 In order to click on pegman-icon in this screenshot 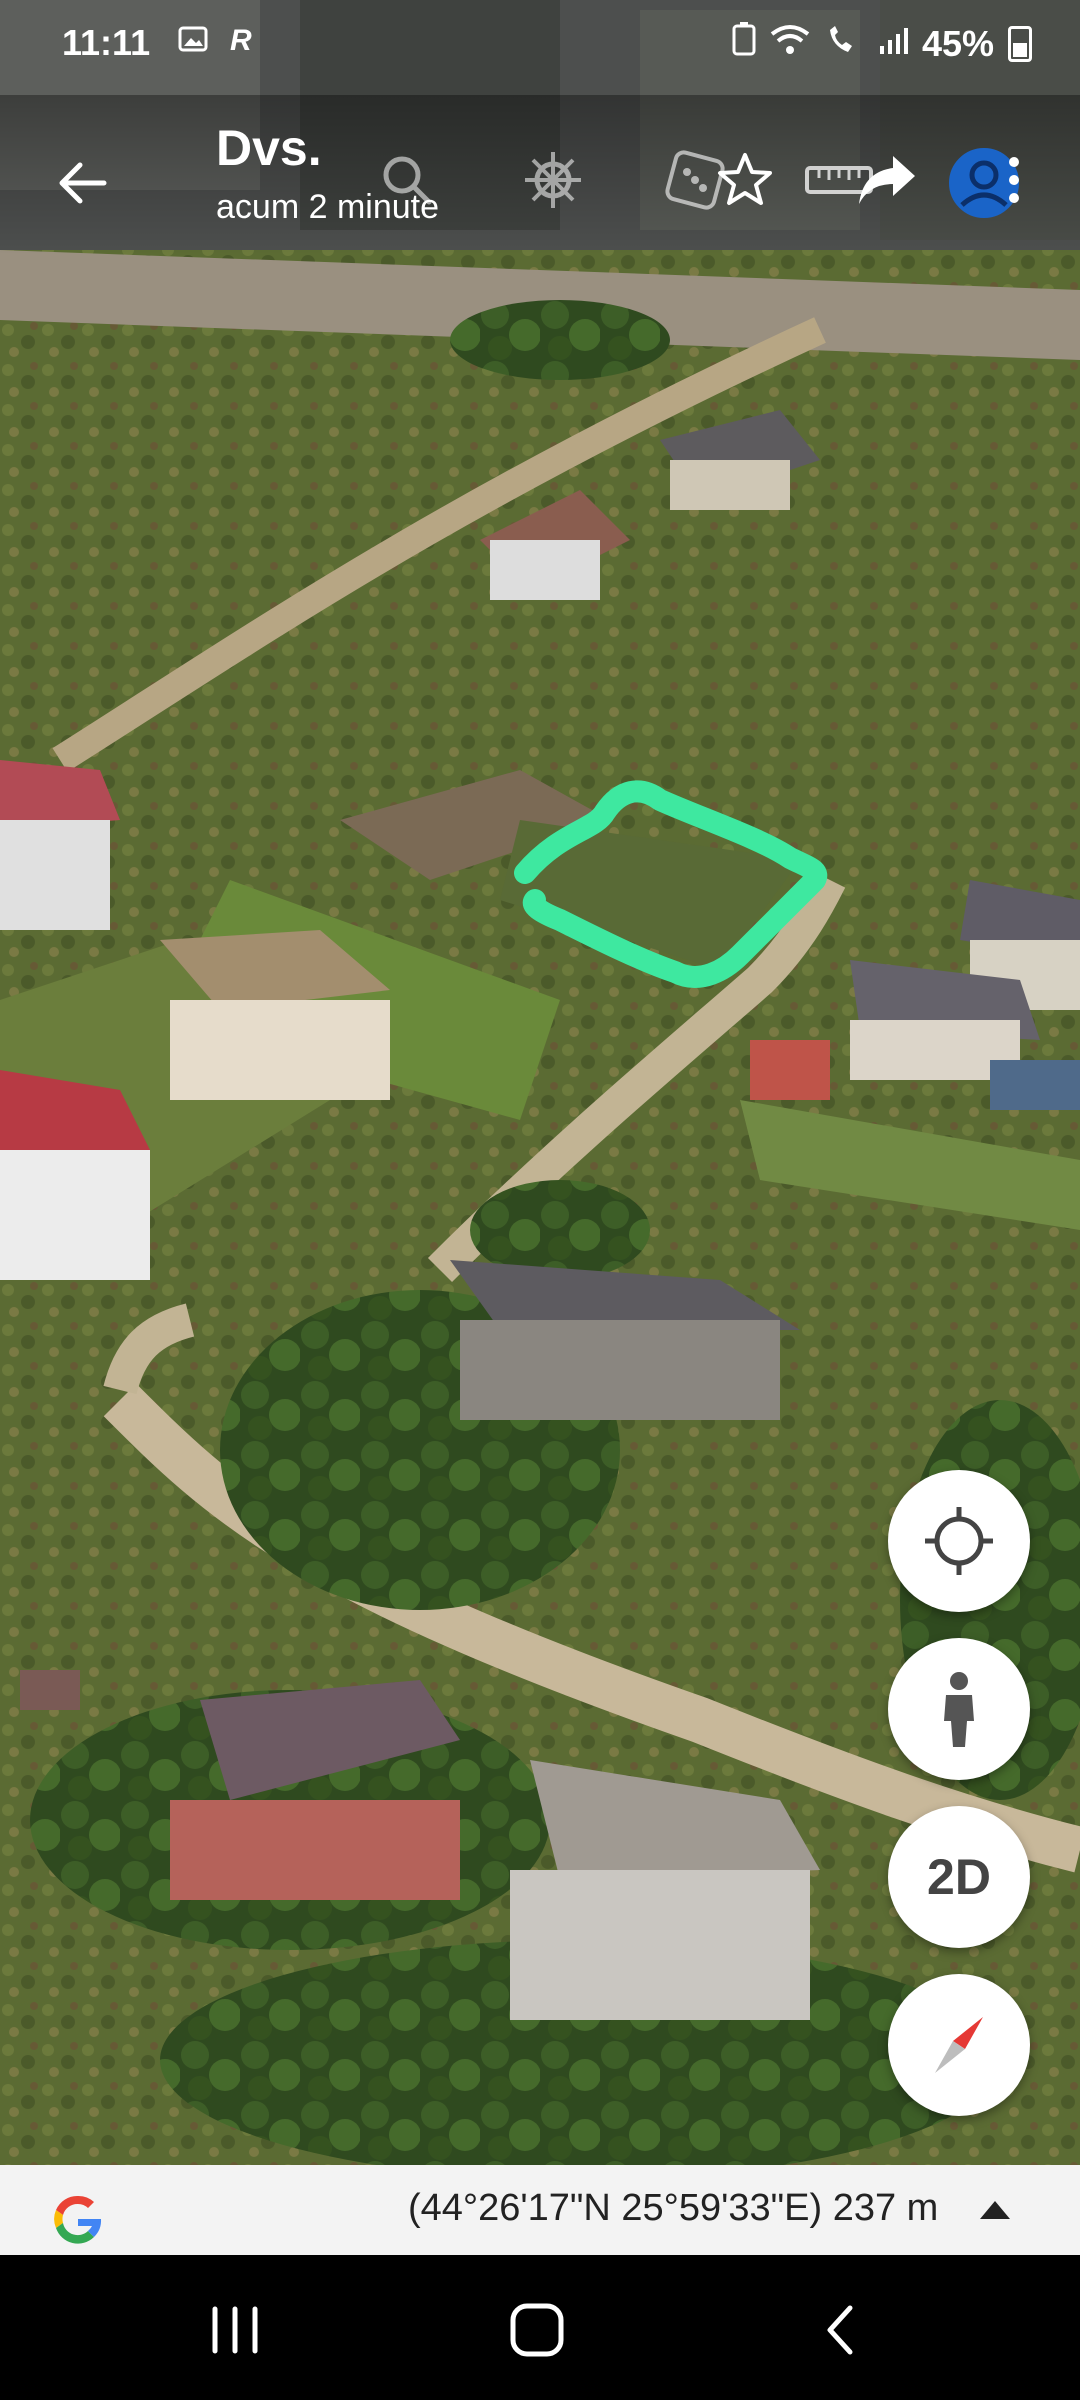, I will do `click(959, 1709)`.